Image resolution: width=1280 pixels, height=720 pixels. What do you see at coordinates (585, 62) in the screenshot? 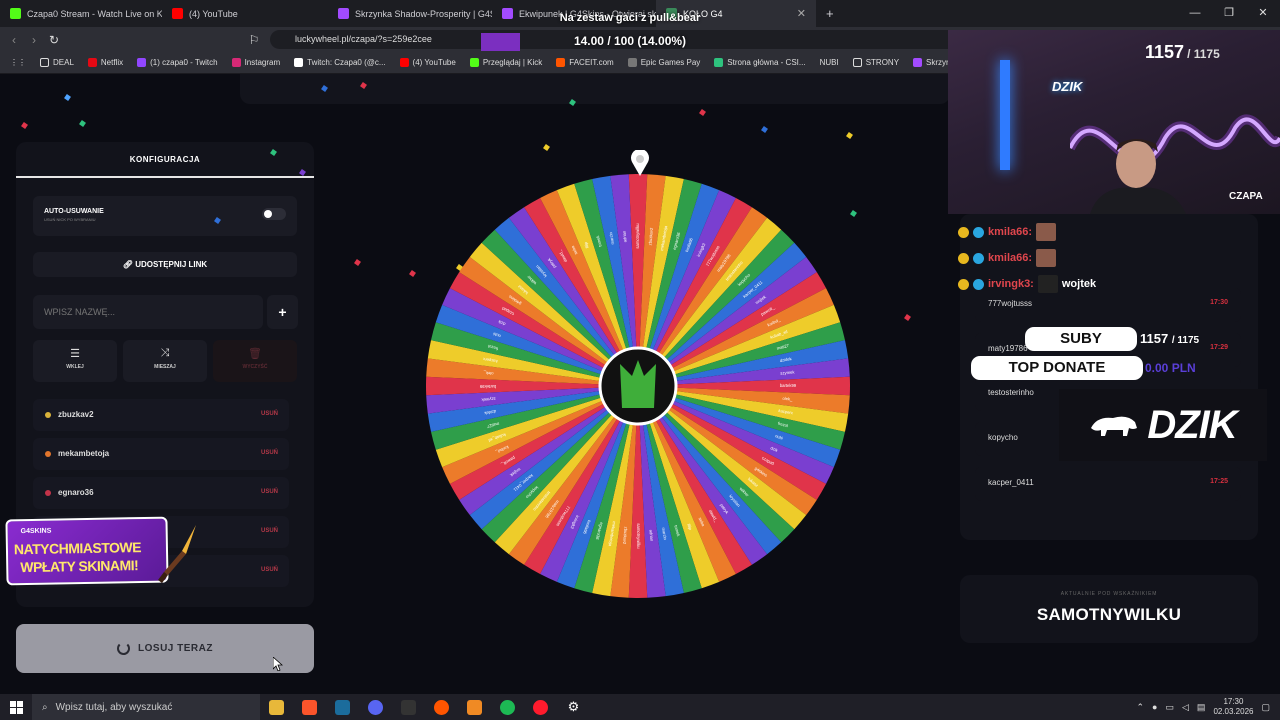
I see `bookmark-item: FACEIT.com` at bounding box center [585, 62].